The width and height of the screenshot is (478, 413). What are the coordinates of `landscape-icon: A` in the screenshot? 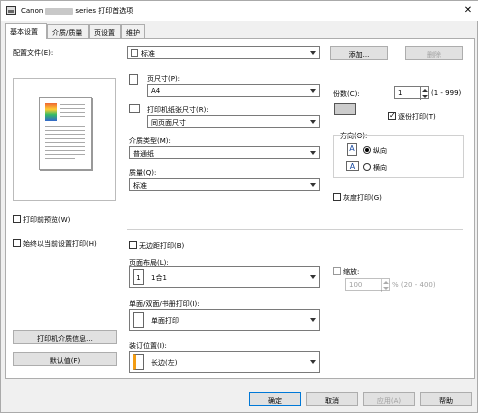 It's located at (352, 166).